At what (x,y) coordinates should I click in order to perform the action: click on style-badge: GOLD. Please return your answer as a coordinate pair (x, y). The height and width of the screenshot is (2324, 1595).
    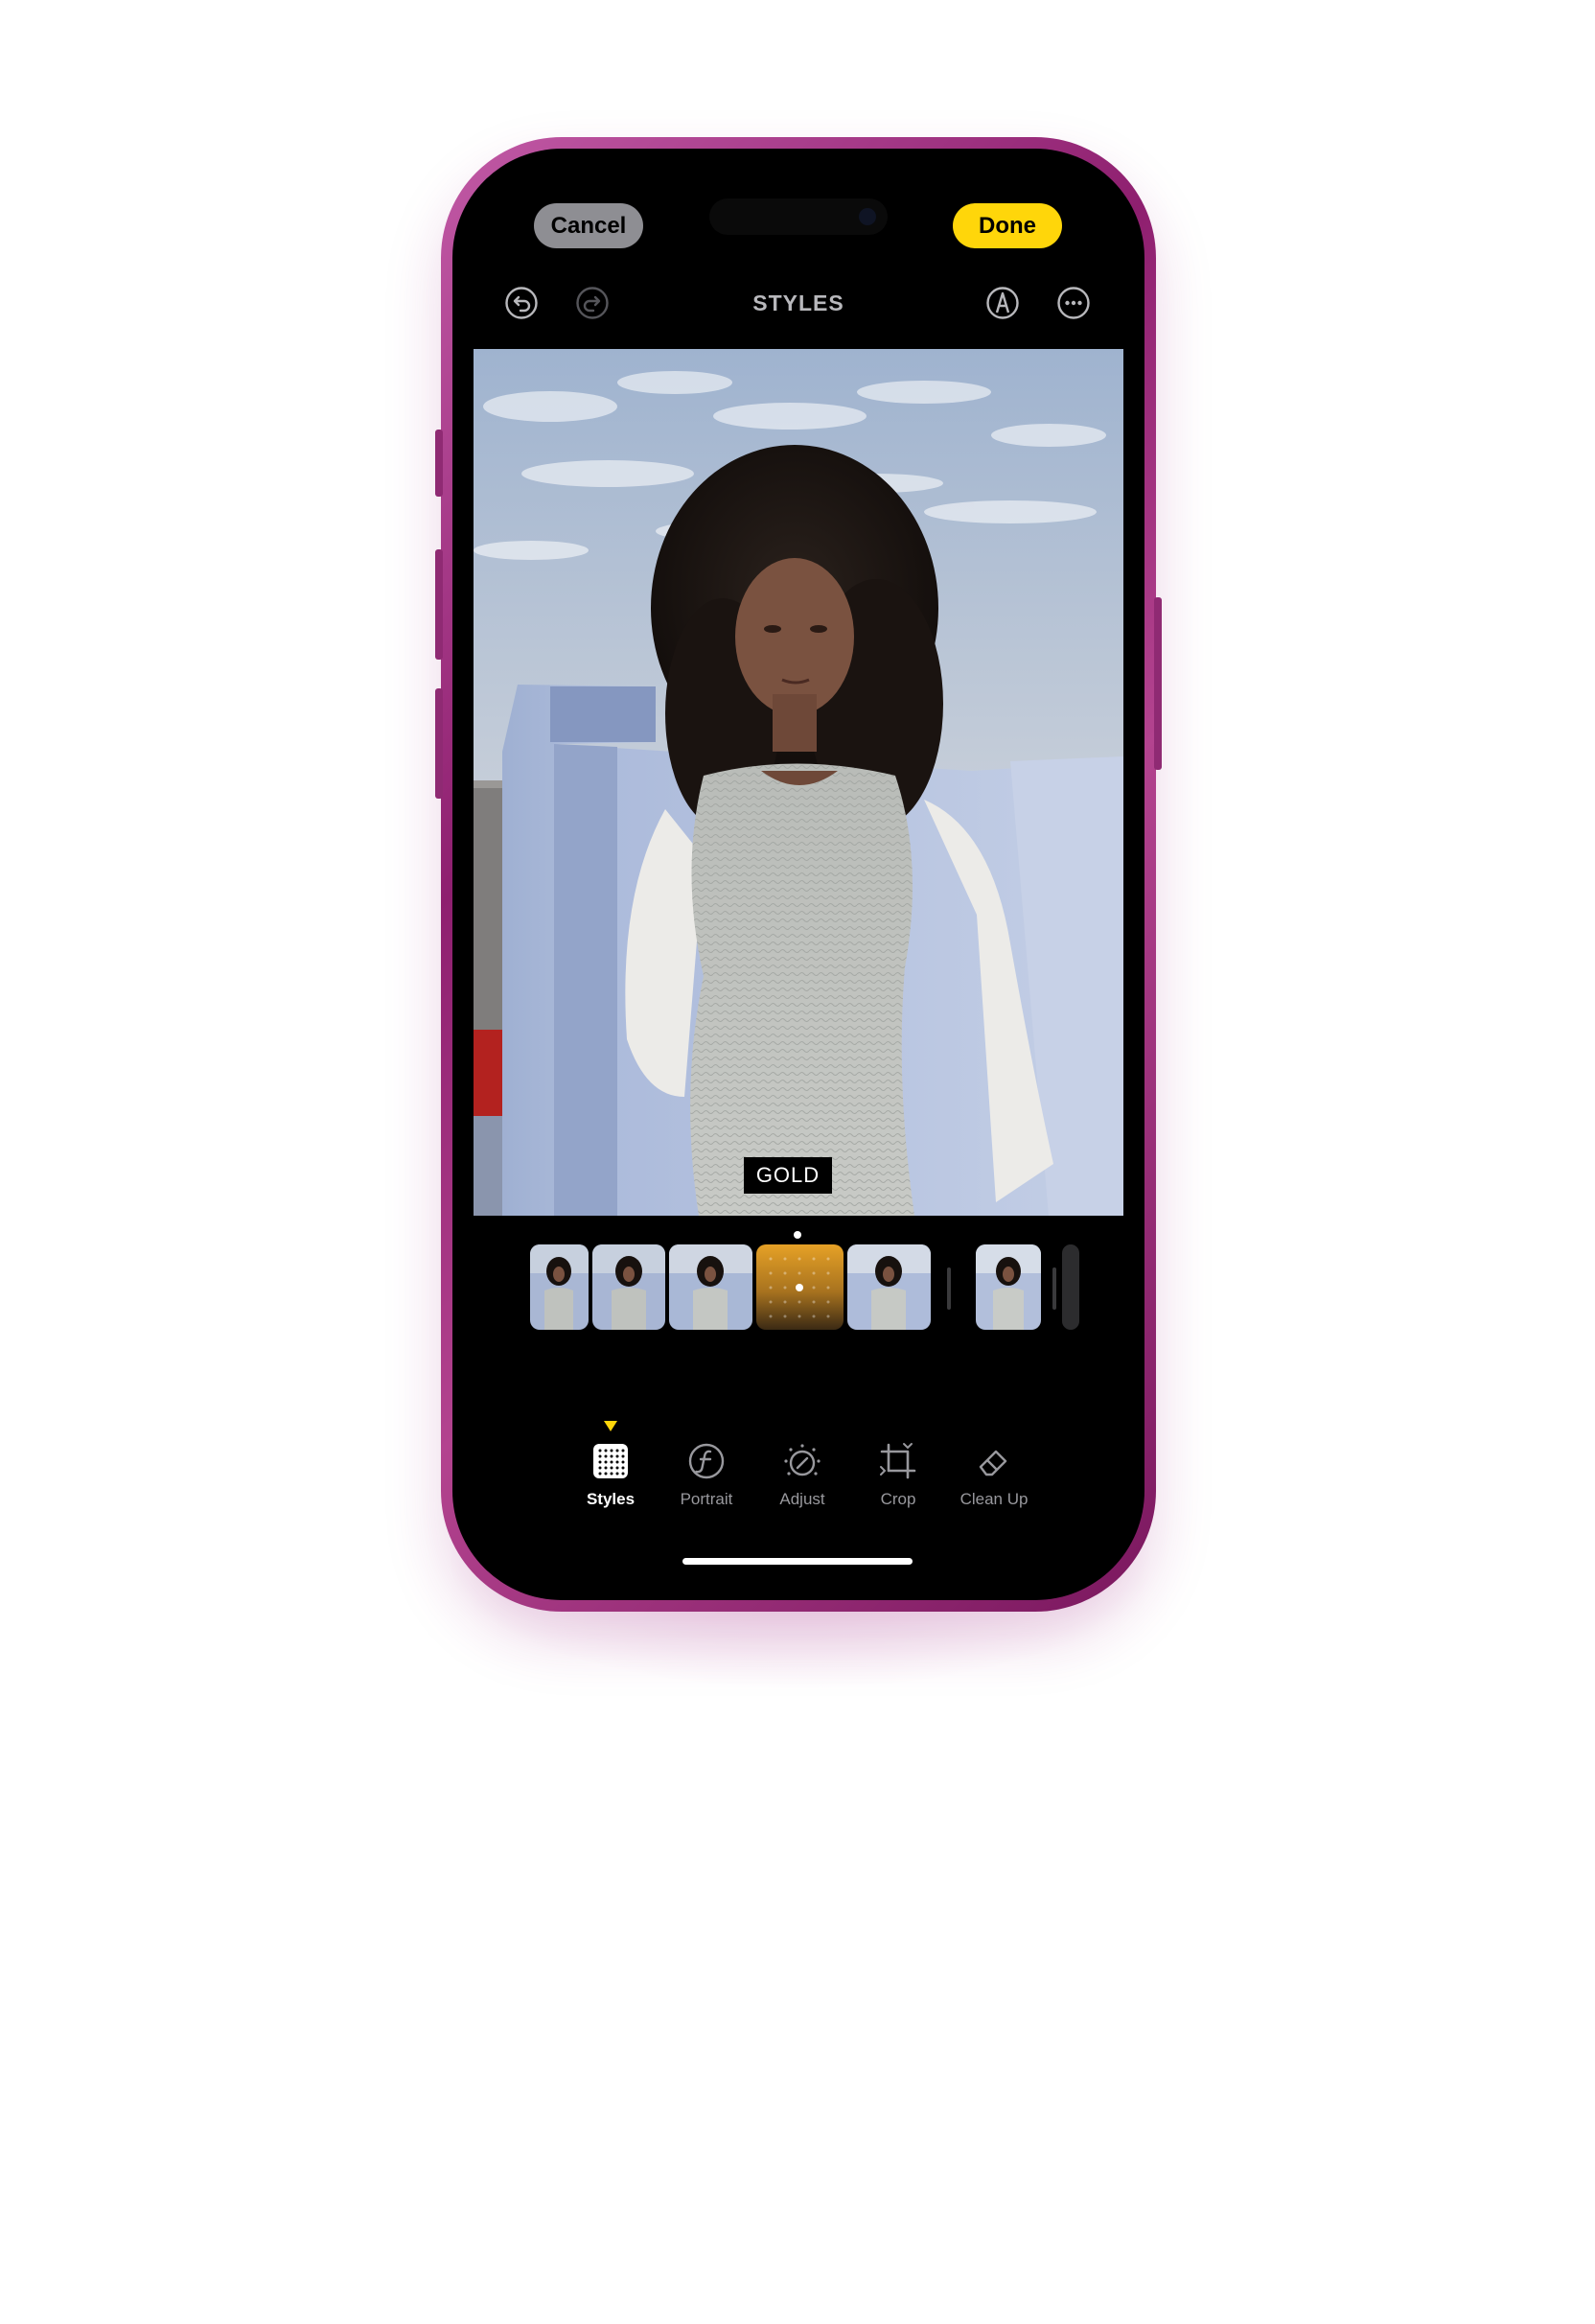
    Looking at the image, I should click on (788, 1175).